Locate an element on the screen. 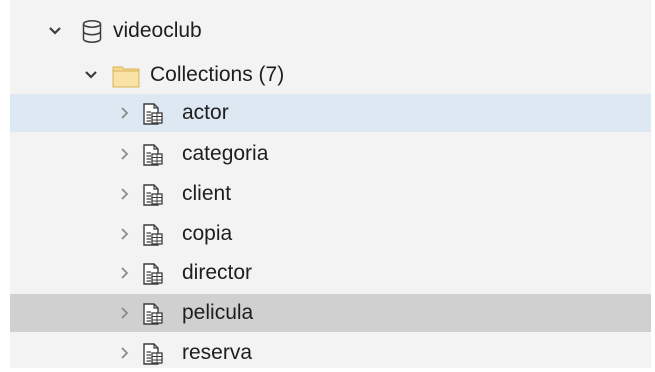  folder-icon is located at coordinates (126, 77).